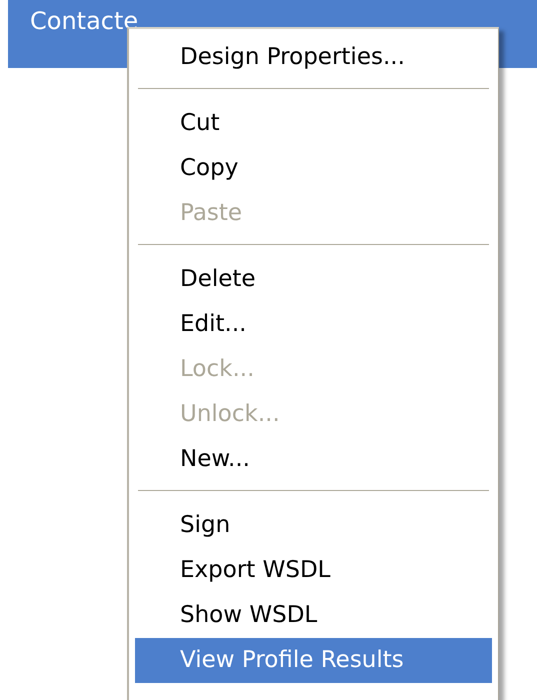 The width and height of the screenshot is (537, 700). What do you see at coordinates (313, 123) in the screenshot?
I see `menu-item: Cut` at bounding box center [313, 123].